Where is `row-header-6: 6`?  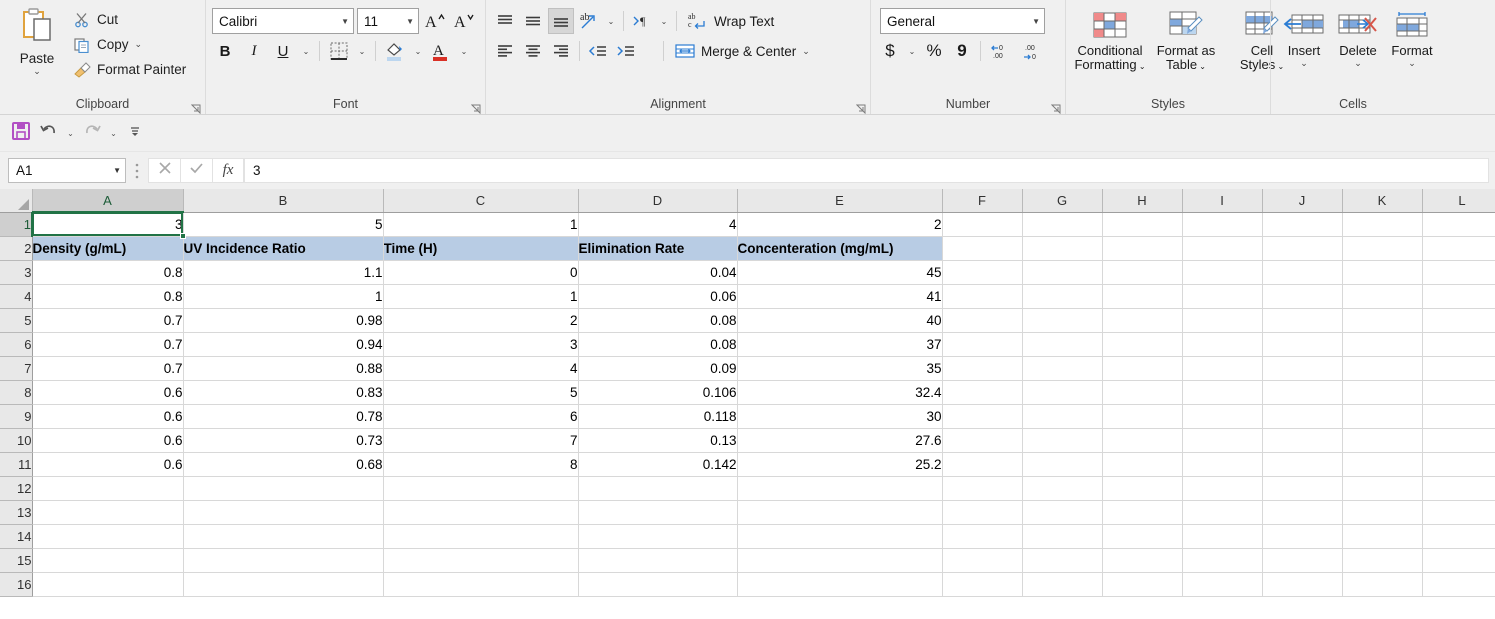
row-header-6: 6 is located at coordinates (16, 344).